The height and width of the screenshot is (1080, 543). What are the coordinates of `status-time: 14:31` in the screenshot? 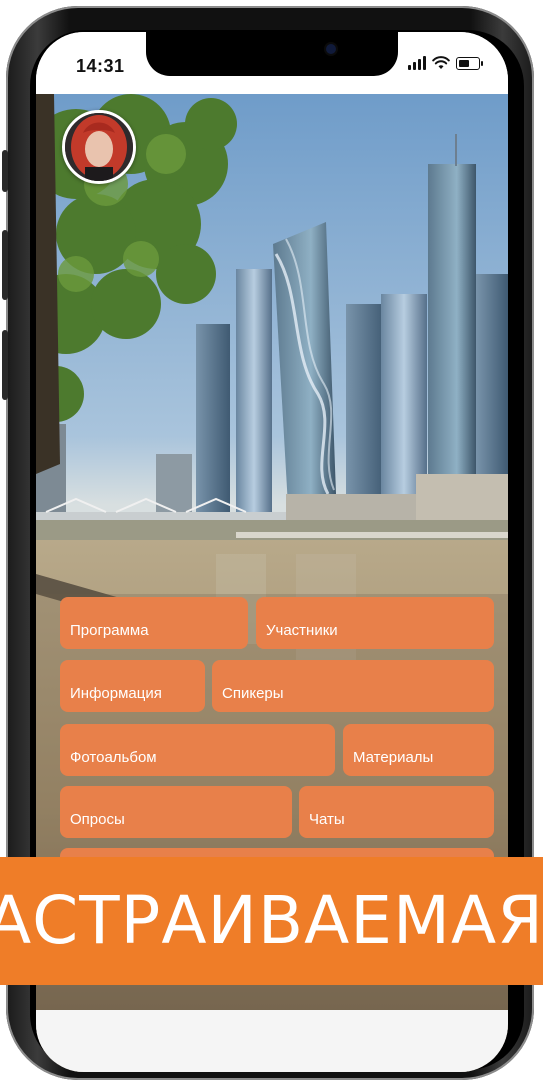 It's located at (100, 66).